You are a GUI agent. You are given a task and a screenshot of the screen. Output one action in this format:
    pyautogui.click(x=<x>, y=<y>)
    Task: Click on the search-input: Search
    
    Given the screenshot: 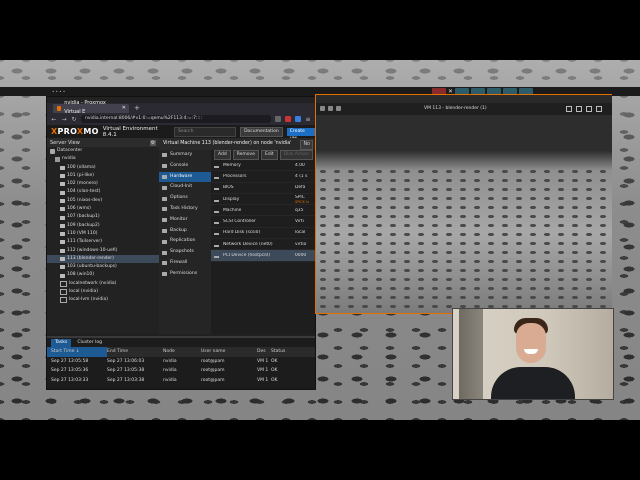 What is the action you would take?
    pyautogui.click(x=205, y=131)
    